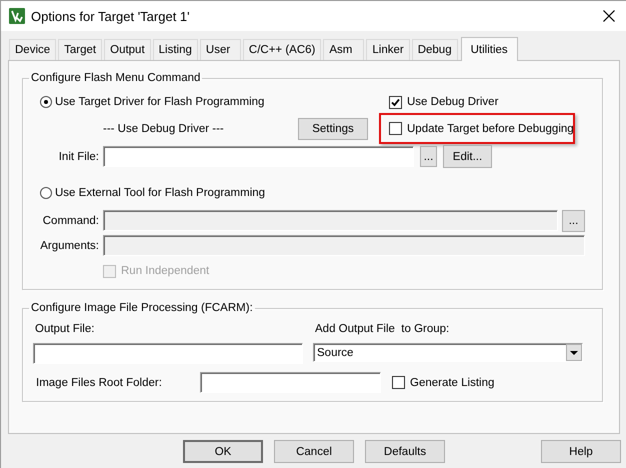 Image resolution: width=626 pixels, height=468 pixels. I want to click on dialog-button: Defaults, so click(405, 451).